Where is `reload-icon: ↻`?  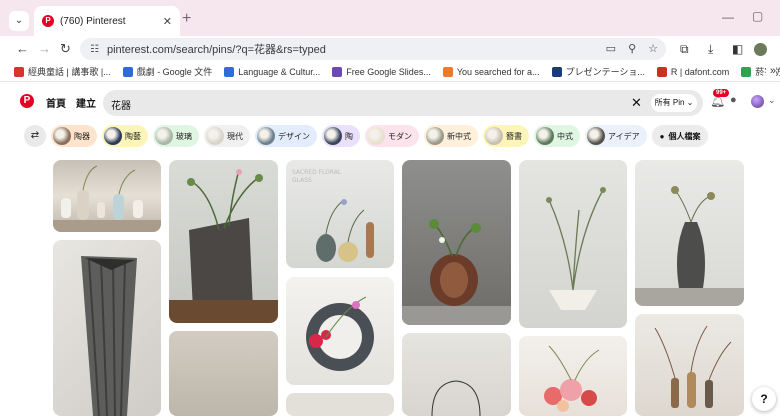
reload-icon: ↻ is located at coordinates (65, 49).